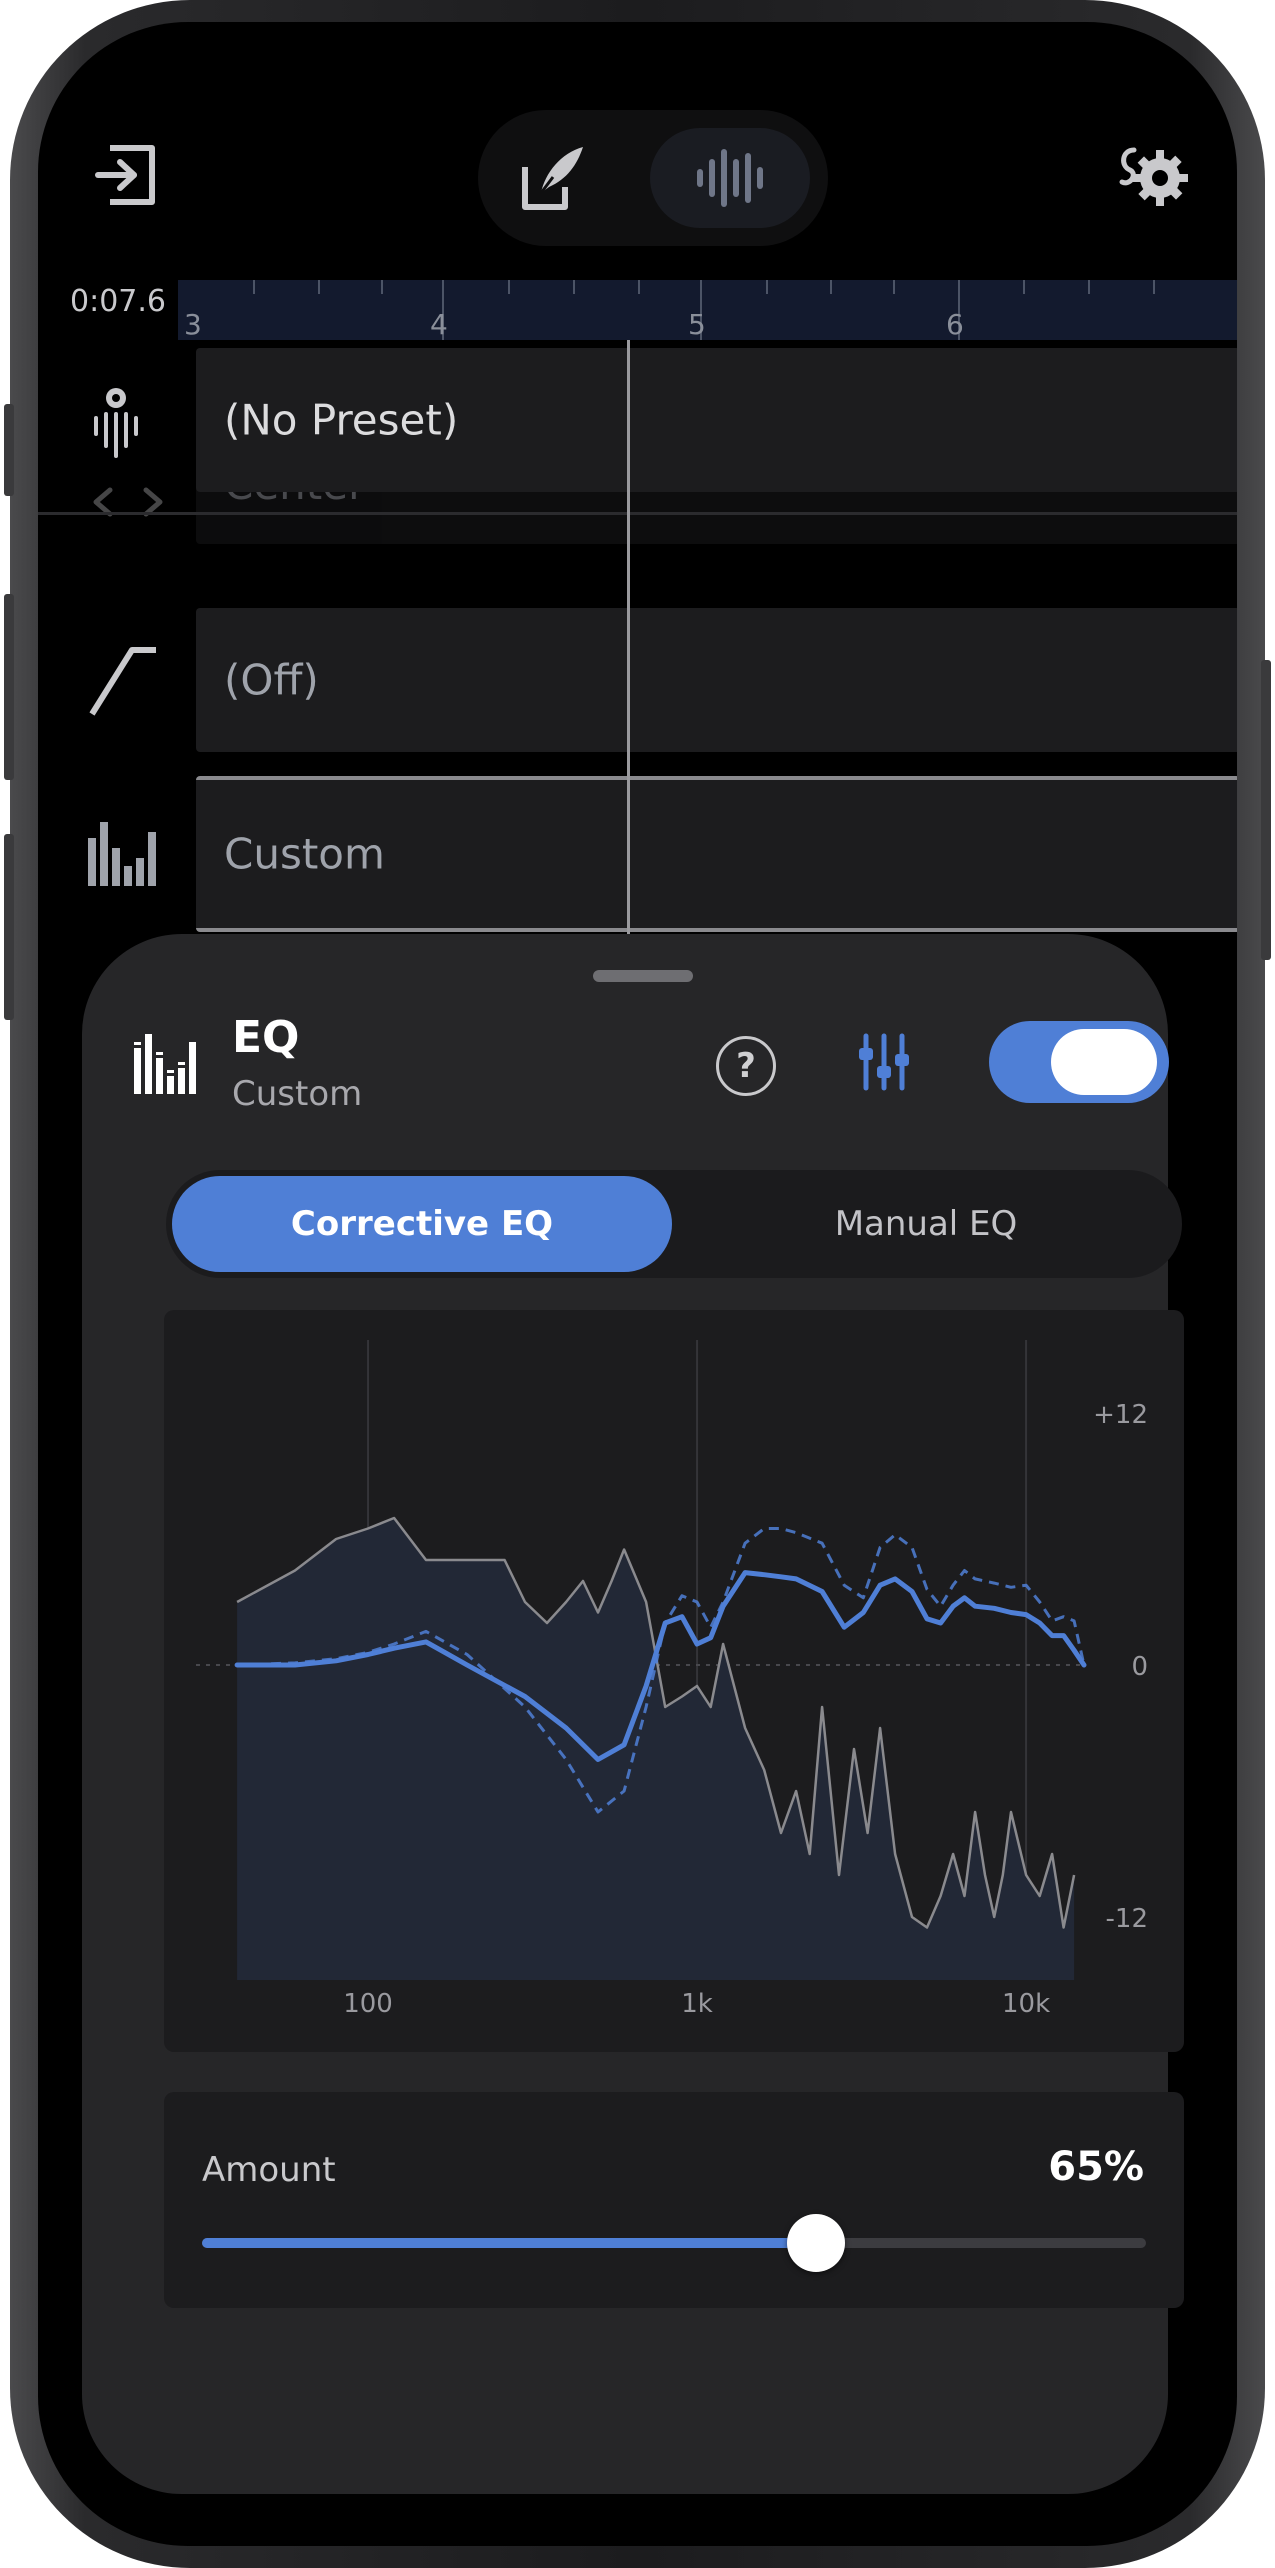  I want to click on track-preset: (No Preset), so click(716, 420).